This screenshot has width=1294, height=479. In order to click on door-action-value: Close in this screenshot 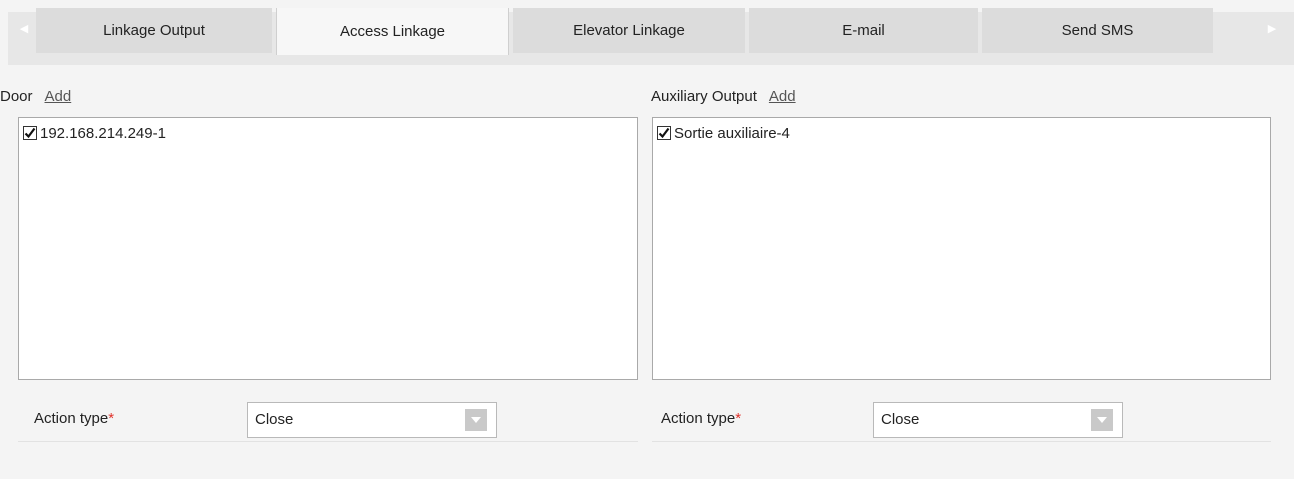, I will do `click(274, 419)`.